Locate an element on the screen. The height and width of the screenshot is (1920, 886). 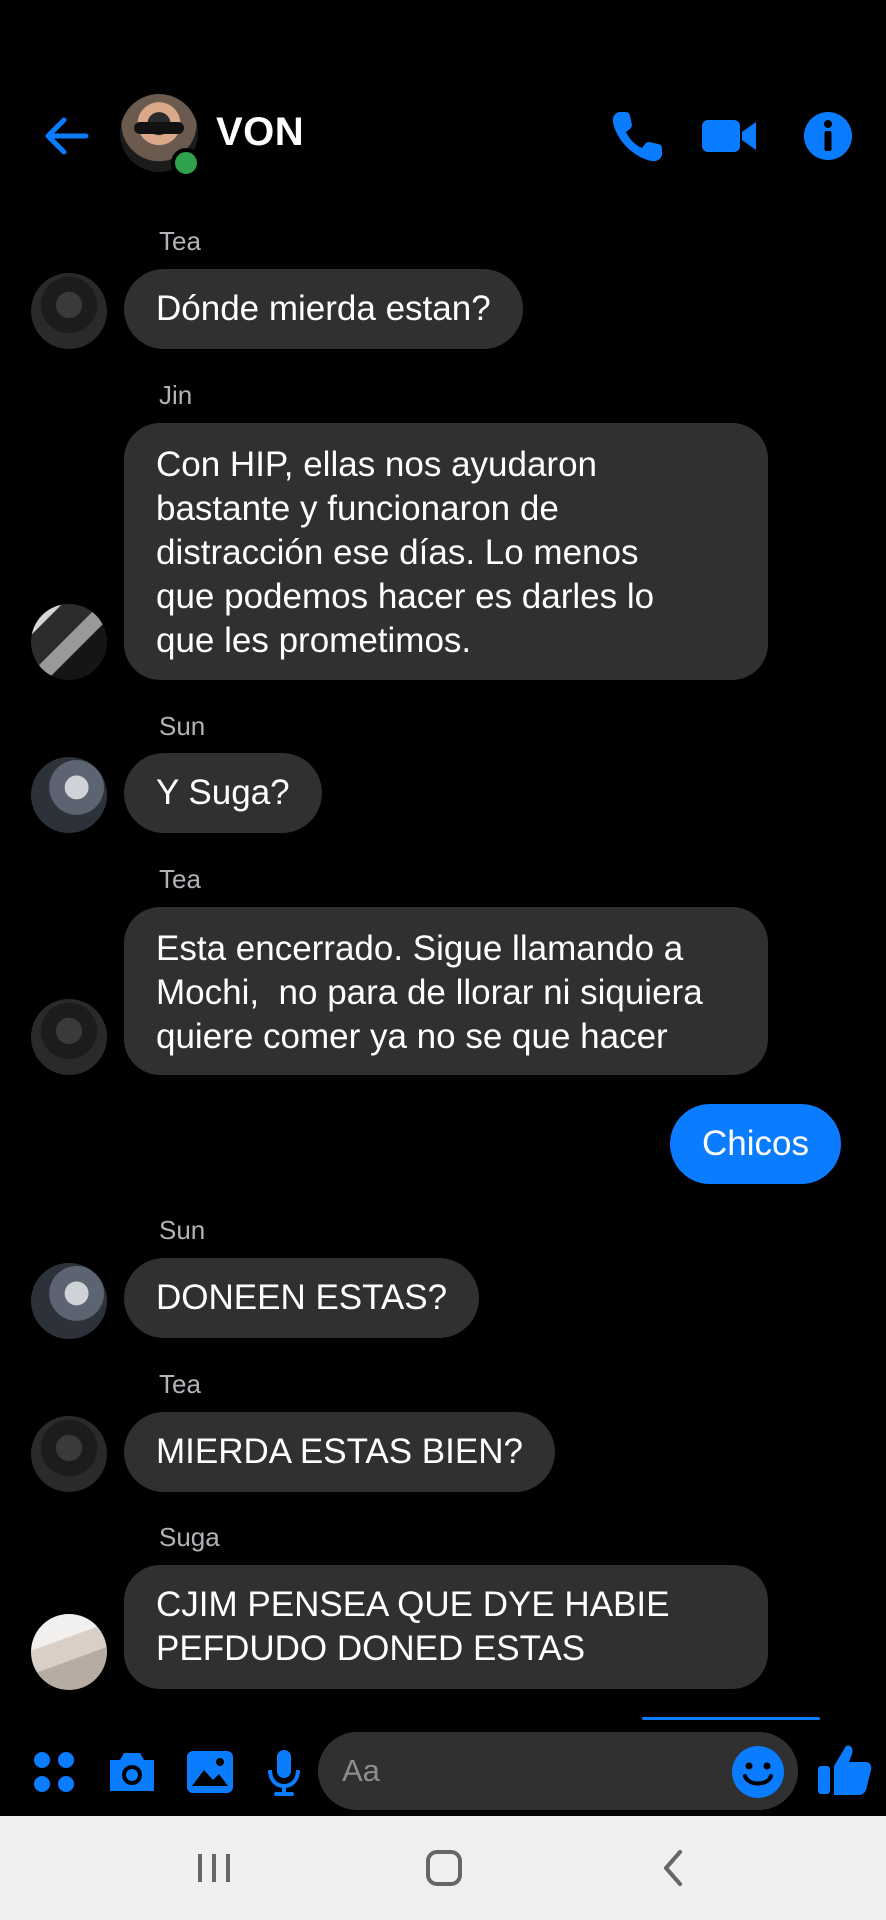
message-bubble: MIERDA ESTAS BIEN? is located at coordinates (339, 1452).